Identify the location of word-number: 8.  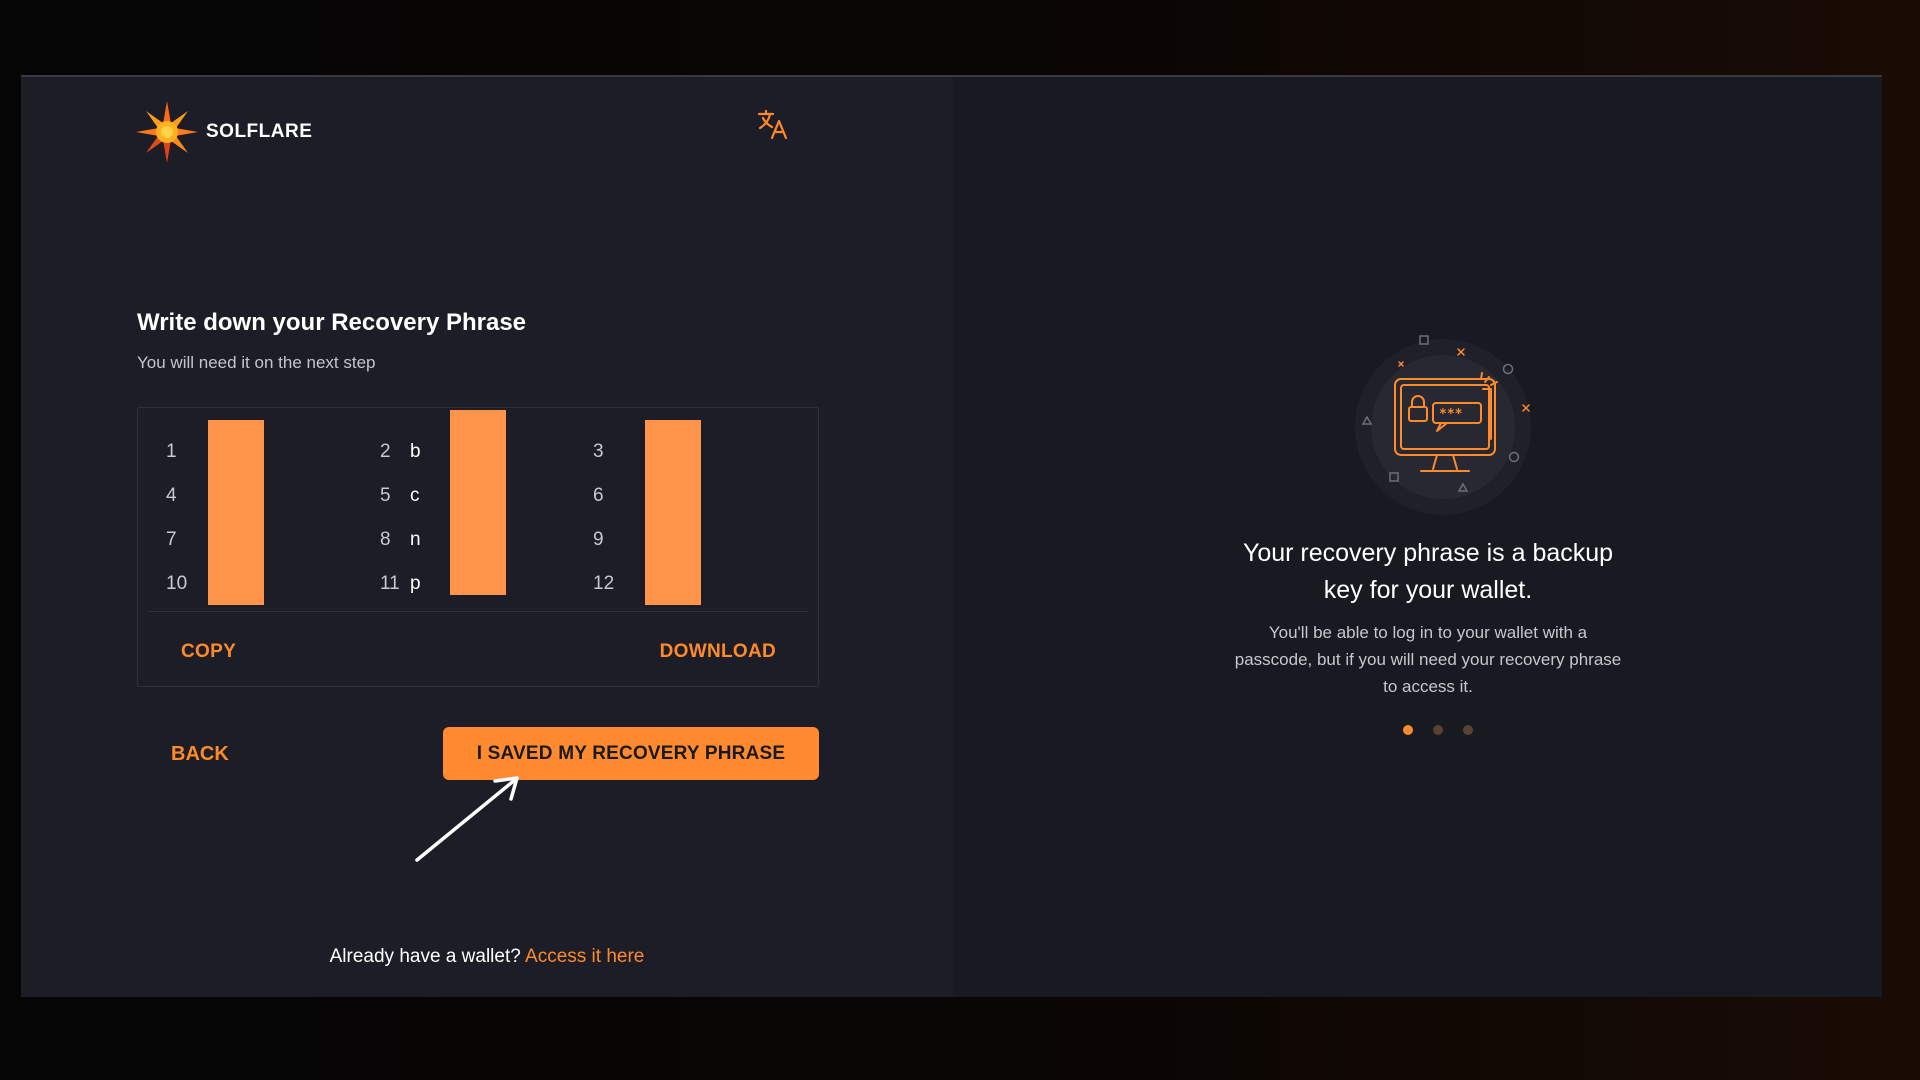
(385, 539).